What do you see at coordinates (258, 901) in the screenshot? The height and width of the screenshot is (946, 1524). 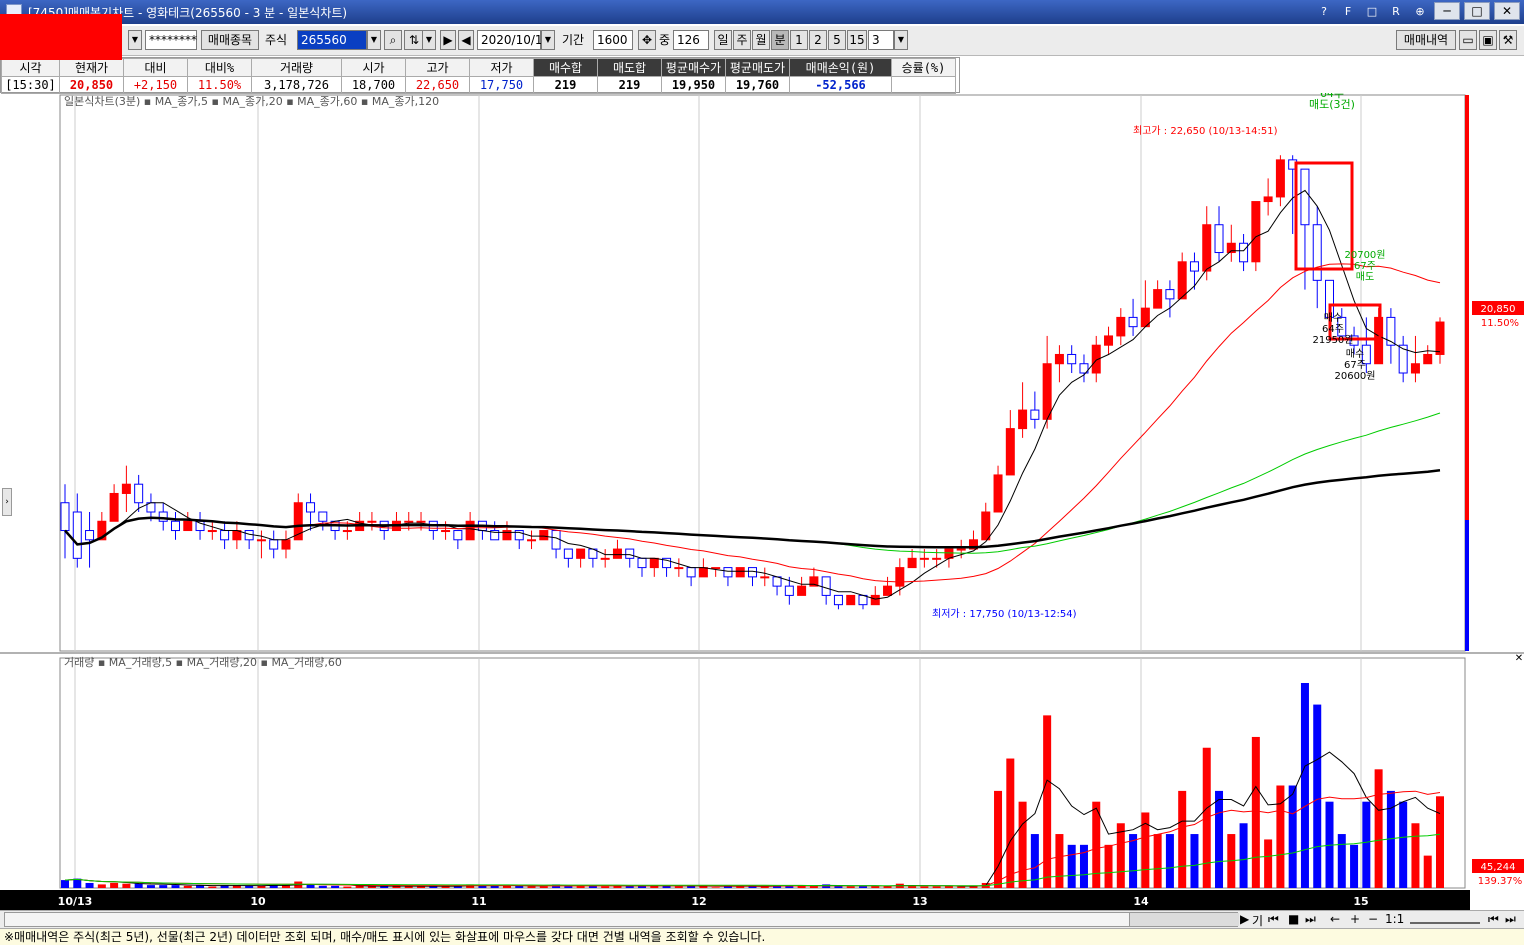 I see `x-tick-1: 10` at bounding box center [258, 901].